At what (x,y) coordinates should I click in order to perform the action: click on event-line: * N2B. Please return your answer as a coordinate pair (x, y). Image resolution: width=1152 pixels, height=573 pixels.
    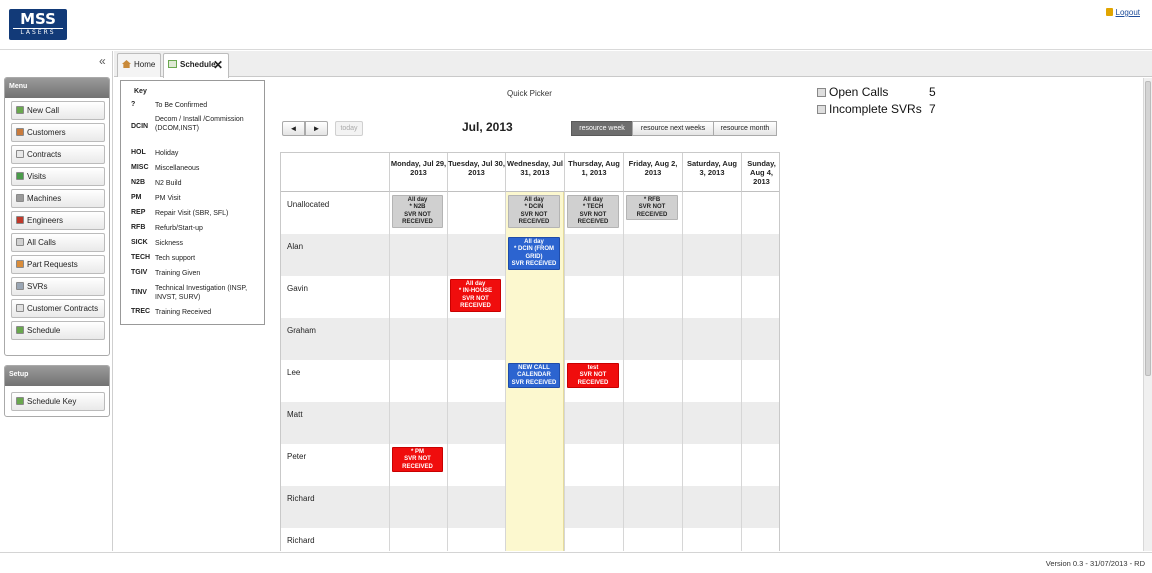
    Looking at the image, I should click on (417, 207).